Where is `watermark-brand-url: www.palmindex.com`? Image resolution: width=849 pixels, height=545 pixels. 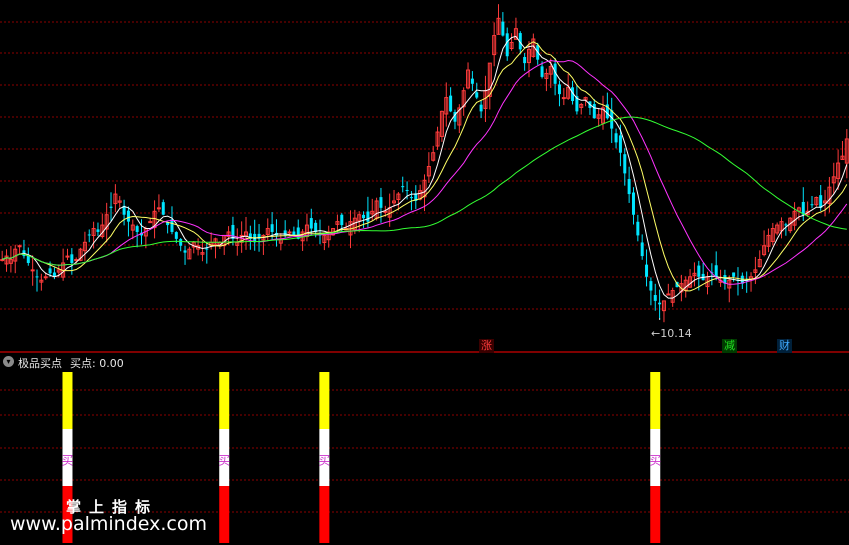 watermark-brand-url: www.palmindex.com is located at coordinates (109, 524).